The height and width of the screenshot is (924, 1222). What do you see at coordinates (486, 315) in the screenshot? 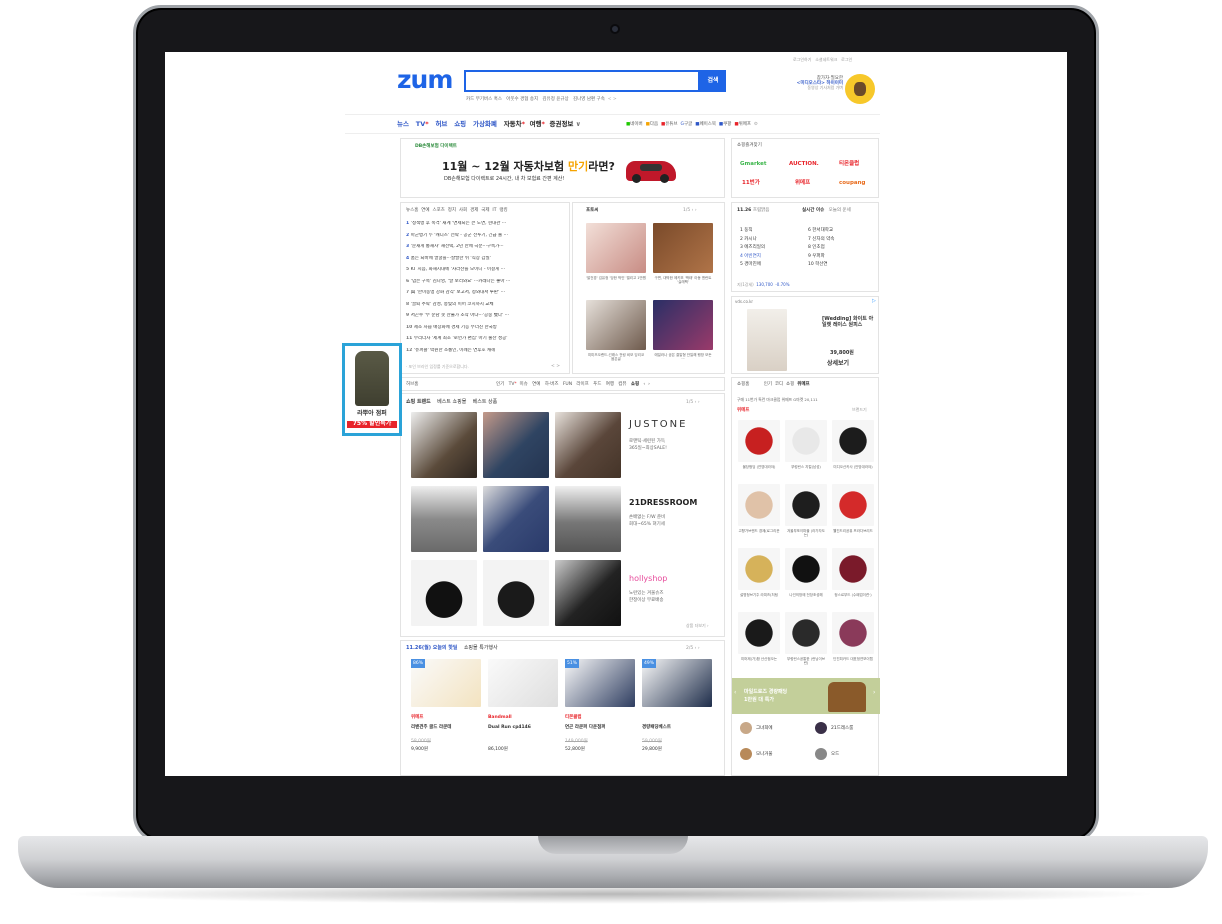
I see `news-item: 9 서곤수 '부 순남 못 산불가 조작 아냐···'공중 뺐다' ···` at bounding box center [486, 315].